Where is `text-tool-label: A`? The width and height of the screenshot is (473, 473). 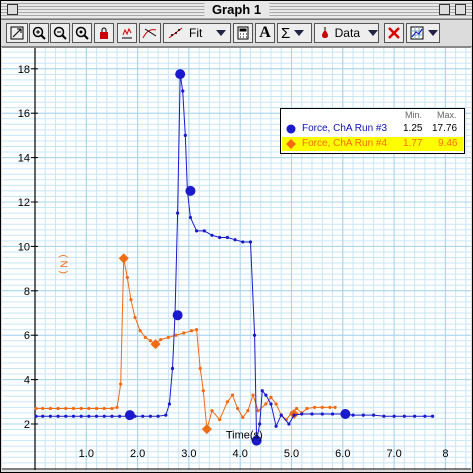
text-tool-label: A is located at coordinates (265, 32).